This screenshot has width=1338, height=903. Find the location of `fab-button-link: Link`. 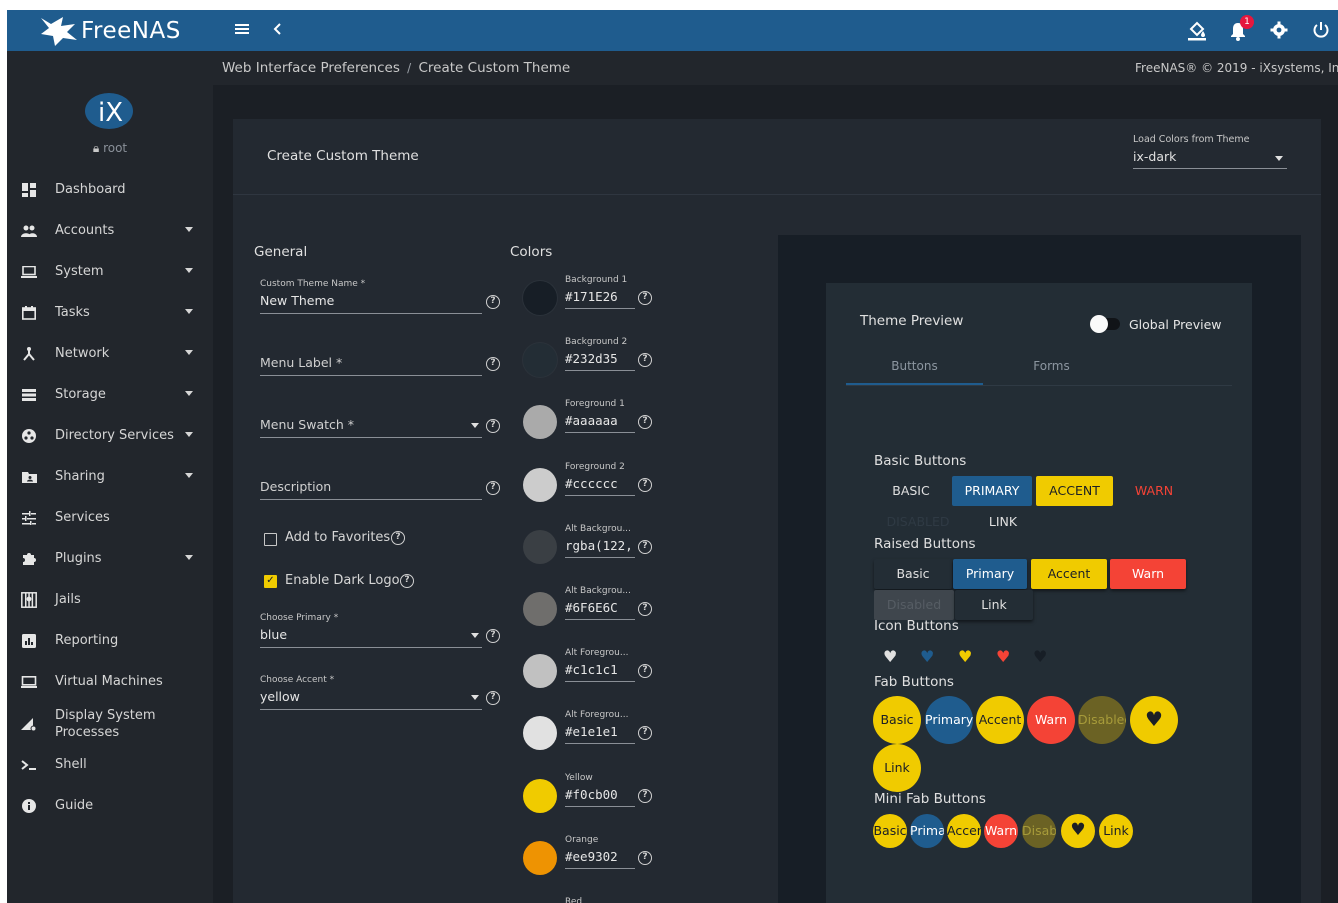

fab-button-link: Link is located at coordinates (897, 768).